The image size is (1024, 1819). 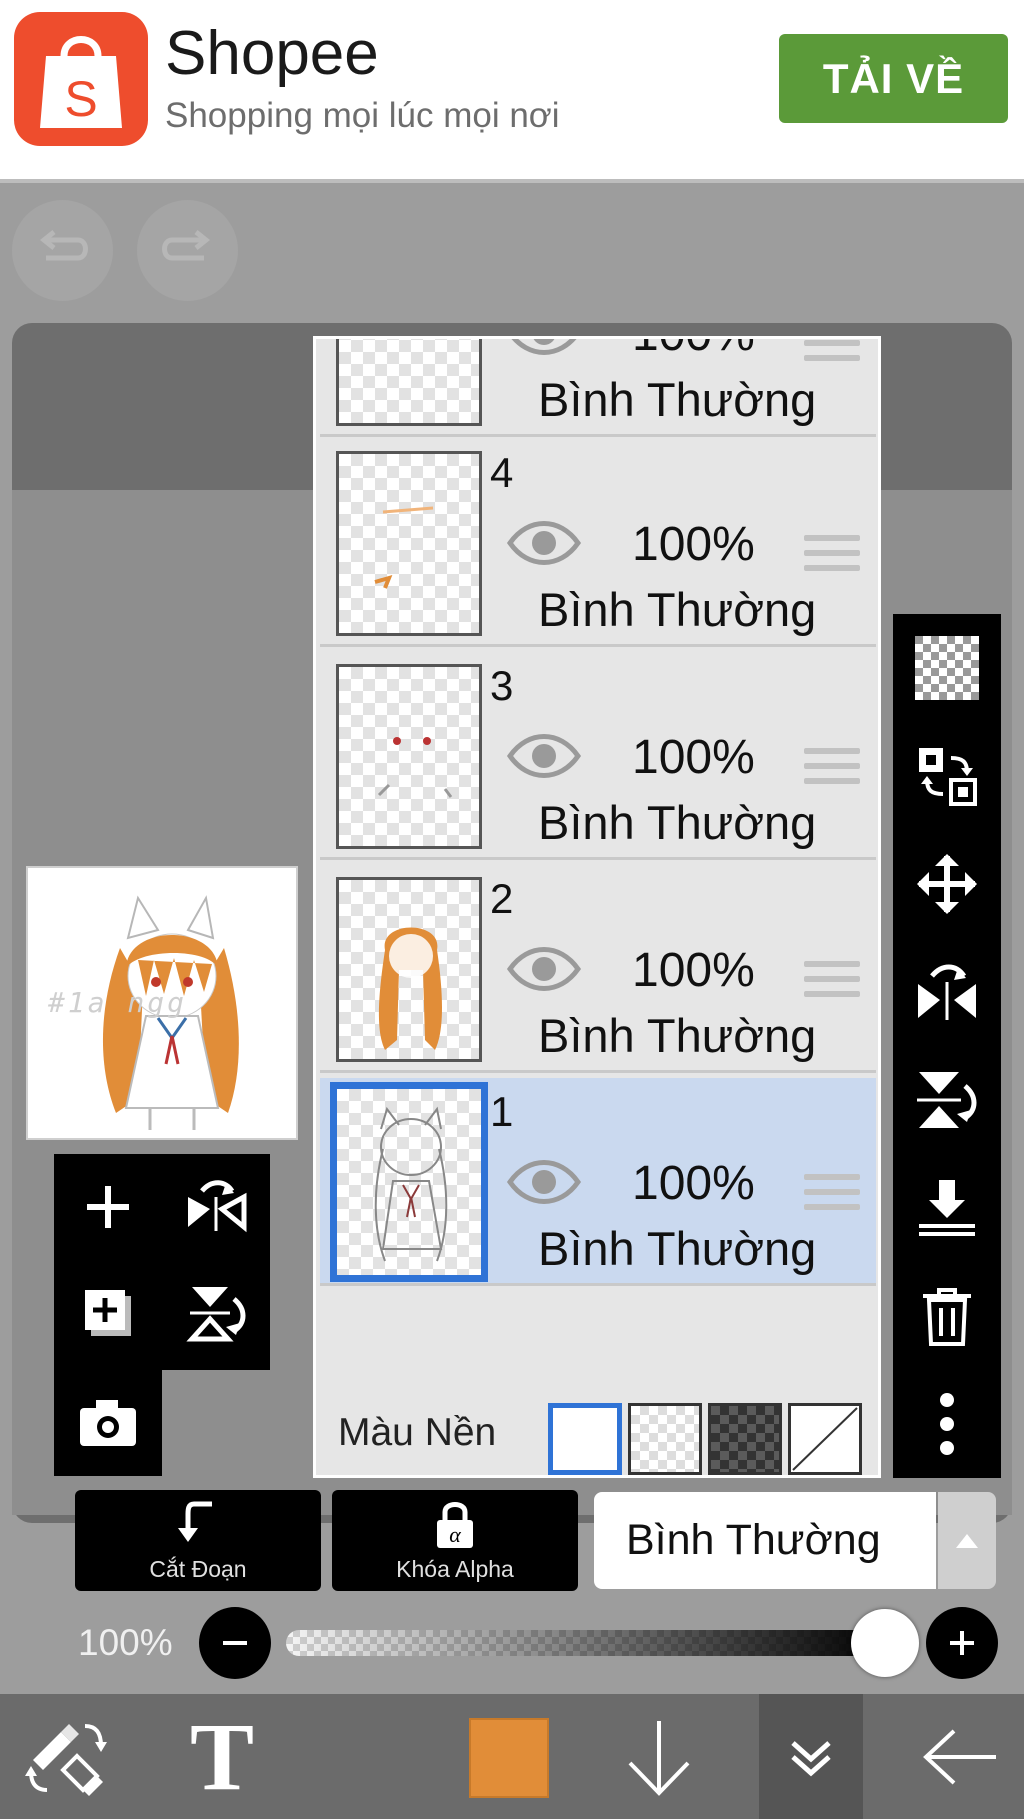 What do you see at coordinates (235, 1643) in the screenshot?
I see `opacity-decrease-button` at bounding box center [235, 1643].